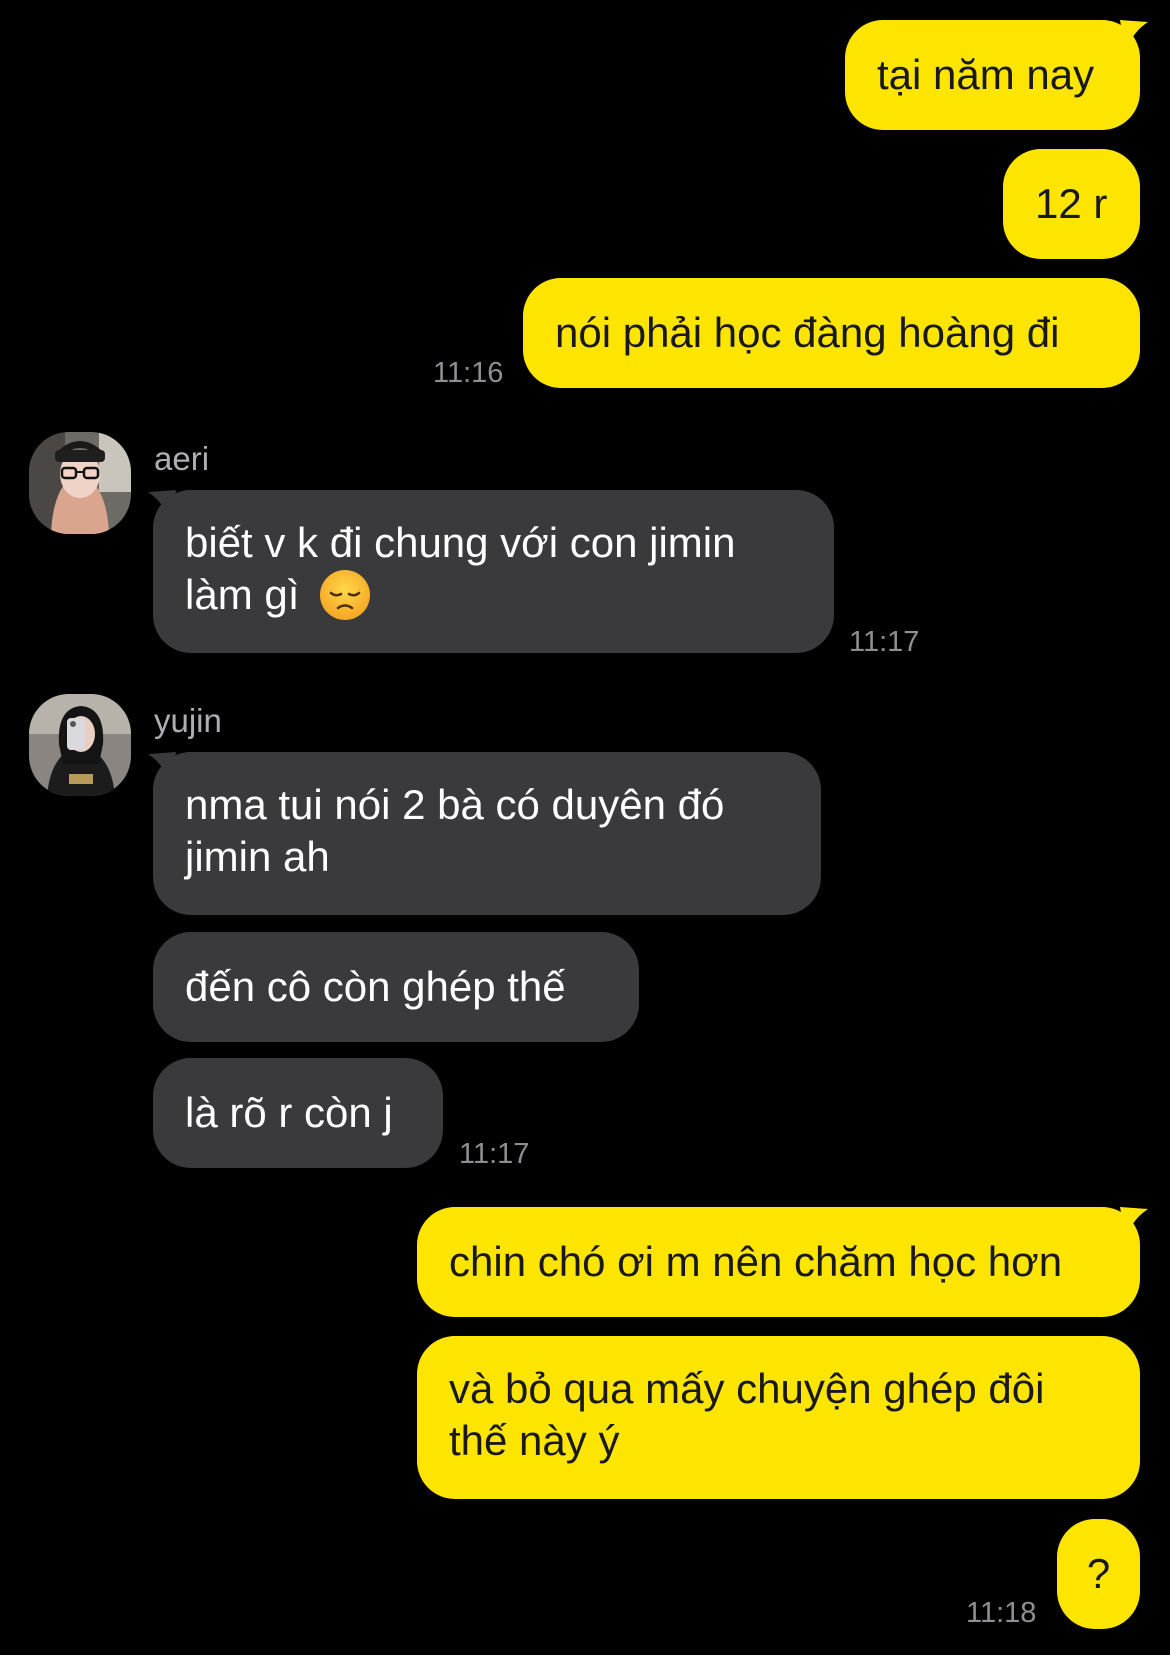 This screenshot has height=1655, width=1170. What do you see at coordinates (468, 373) in the screenshot?
I see `message-timestamp: 11:16` at bounding box center [468, 373].